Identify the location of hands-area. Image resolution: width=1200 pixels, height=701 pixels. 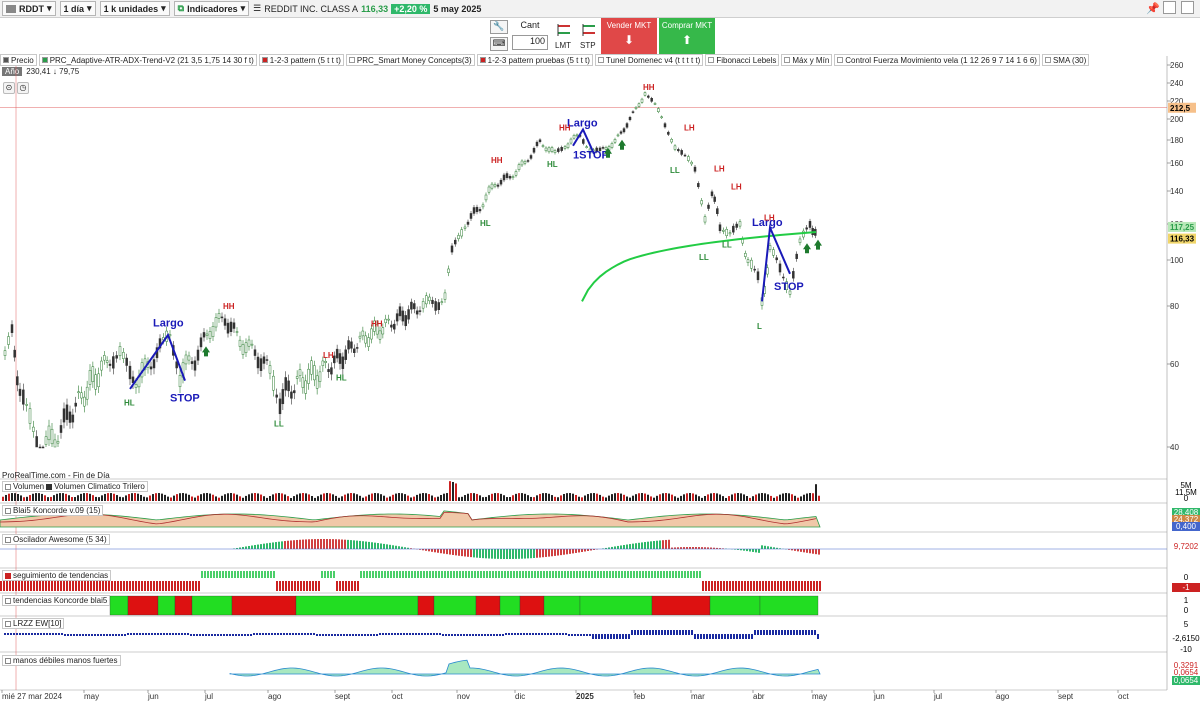
(525, 668).